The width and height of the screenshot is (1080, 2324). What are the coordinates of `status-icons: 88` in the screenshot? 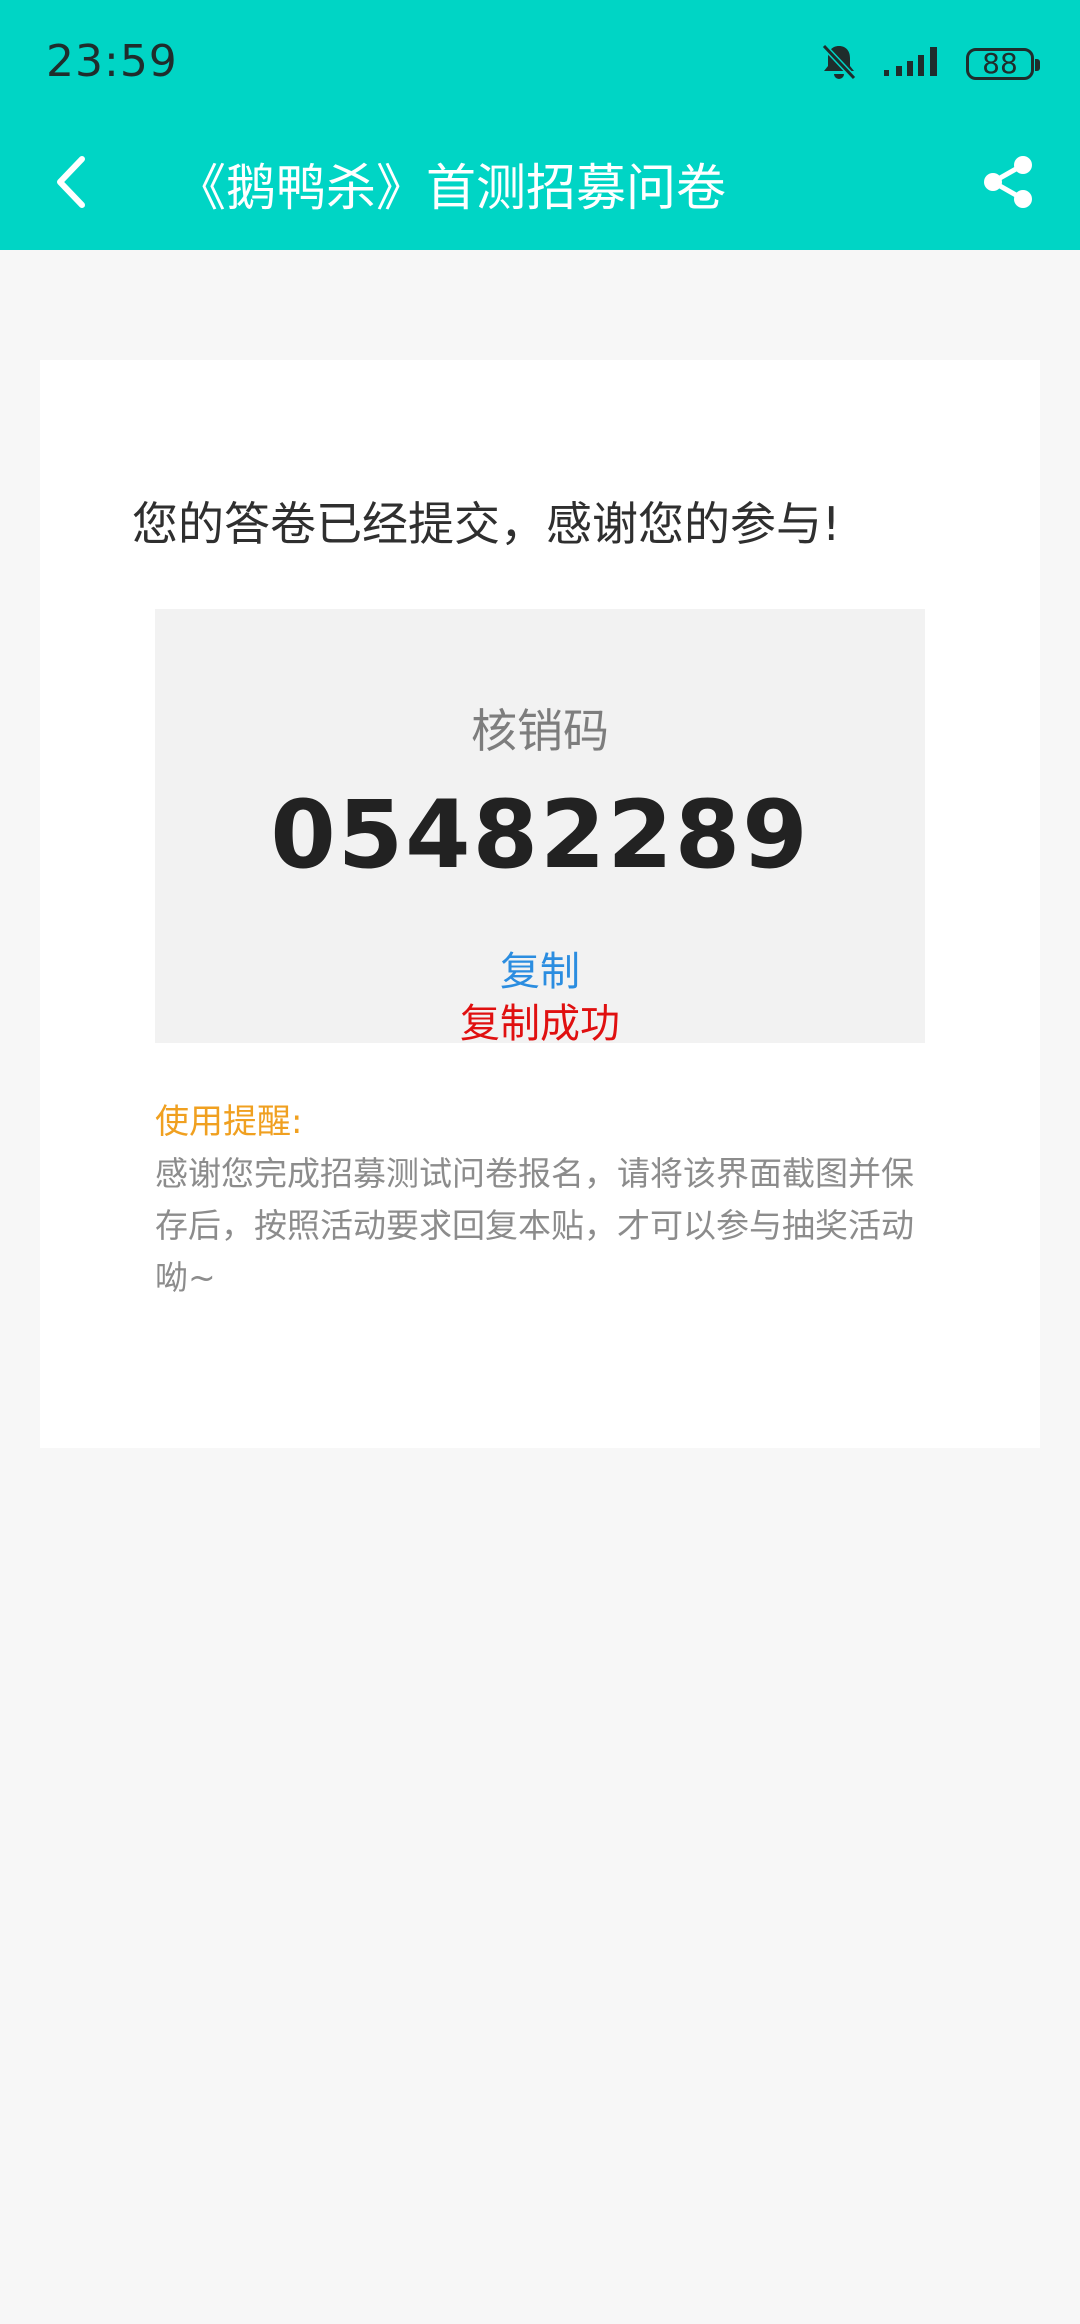 It's located at (930, 64).